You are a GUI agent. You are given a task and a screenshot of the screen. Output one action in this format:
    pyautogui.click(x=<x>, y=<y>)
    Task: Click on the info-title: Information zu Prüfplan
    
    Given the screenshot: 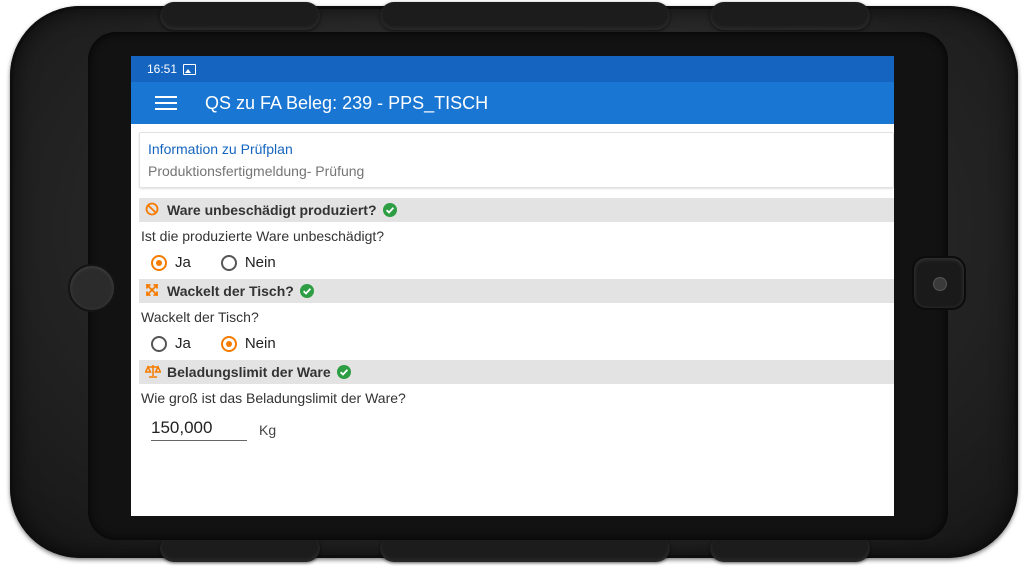 What is the action you would take?
    pyautogui.click(x=220, y=149)
    